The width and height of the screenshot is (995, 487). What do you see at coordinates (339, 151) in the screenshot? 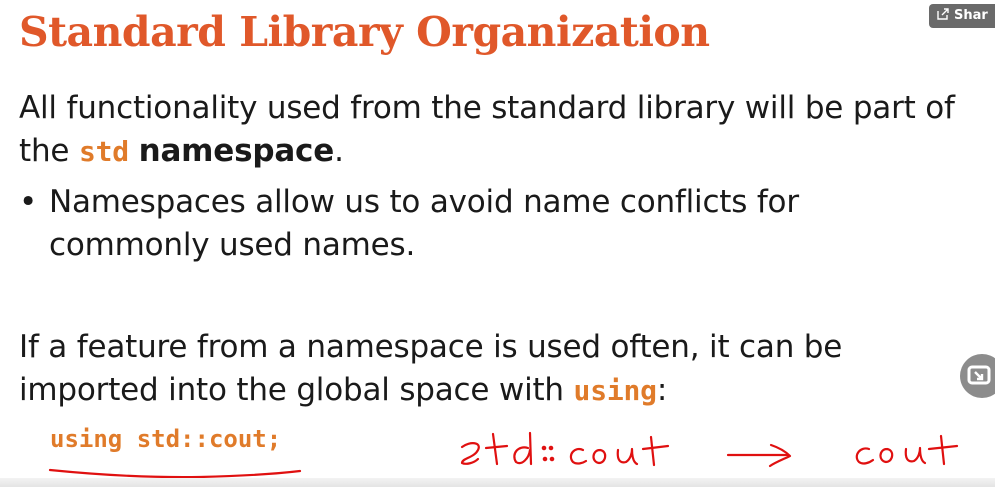
I see `paragraph-period: .` at bounding box center [339, 151].